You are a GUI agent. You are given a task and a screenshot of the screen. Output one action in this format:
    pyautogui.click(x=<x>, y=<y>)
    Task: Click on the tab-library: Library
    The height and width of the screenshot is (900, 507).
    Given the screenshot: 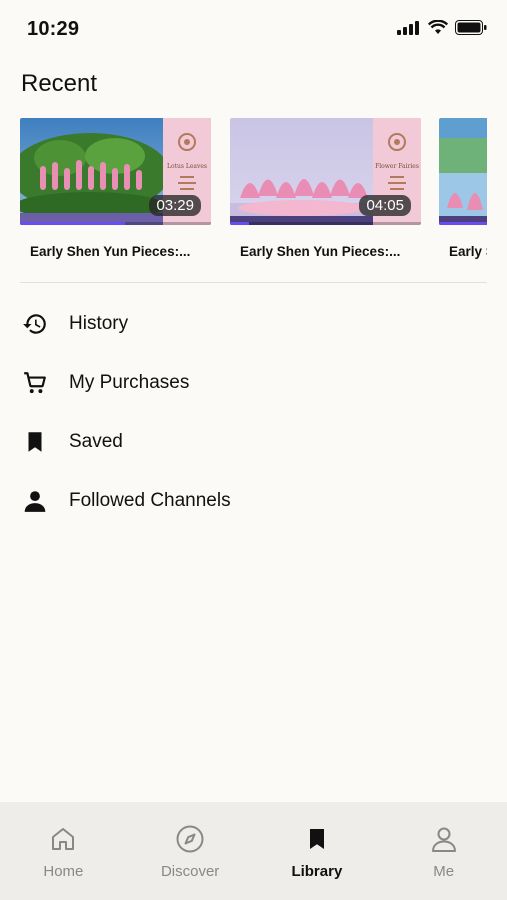 What is the action you would take?
    pyautogui.click(x=317, y=851)
    